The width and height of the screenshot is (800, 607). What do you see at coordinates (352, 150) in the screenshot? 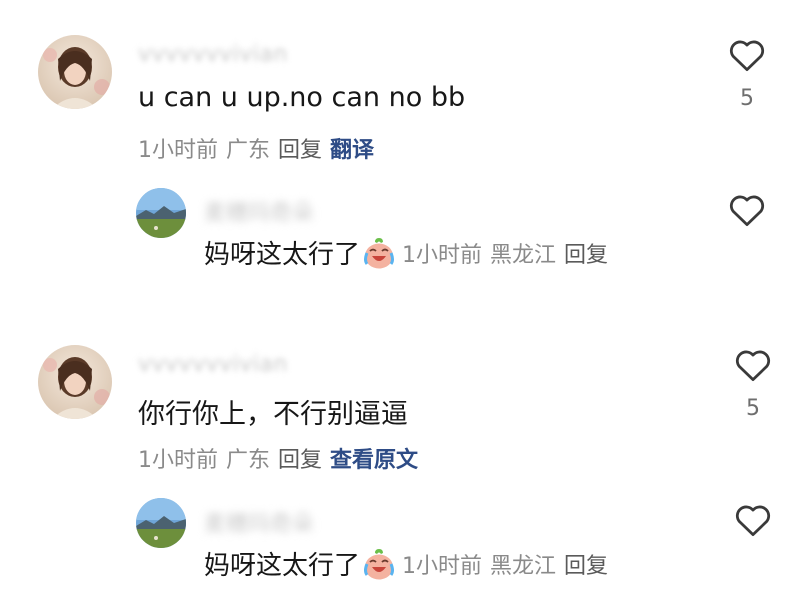
I see `translate-link: 翻译` at bounding box center [352, 150].